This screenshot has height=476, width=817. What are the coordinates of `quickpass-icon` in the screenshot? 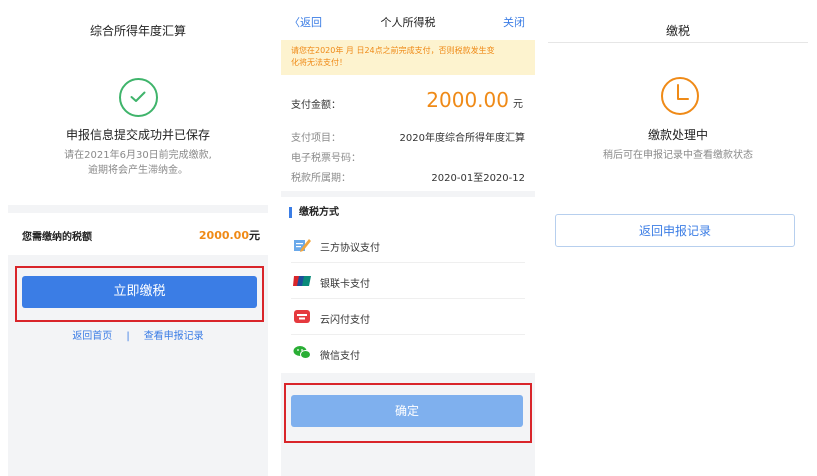 It's located at (302, 316).